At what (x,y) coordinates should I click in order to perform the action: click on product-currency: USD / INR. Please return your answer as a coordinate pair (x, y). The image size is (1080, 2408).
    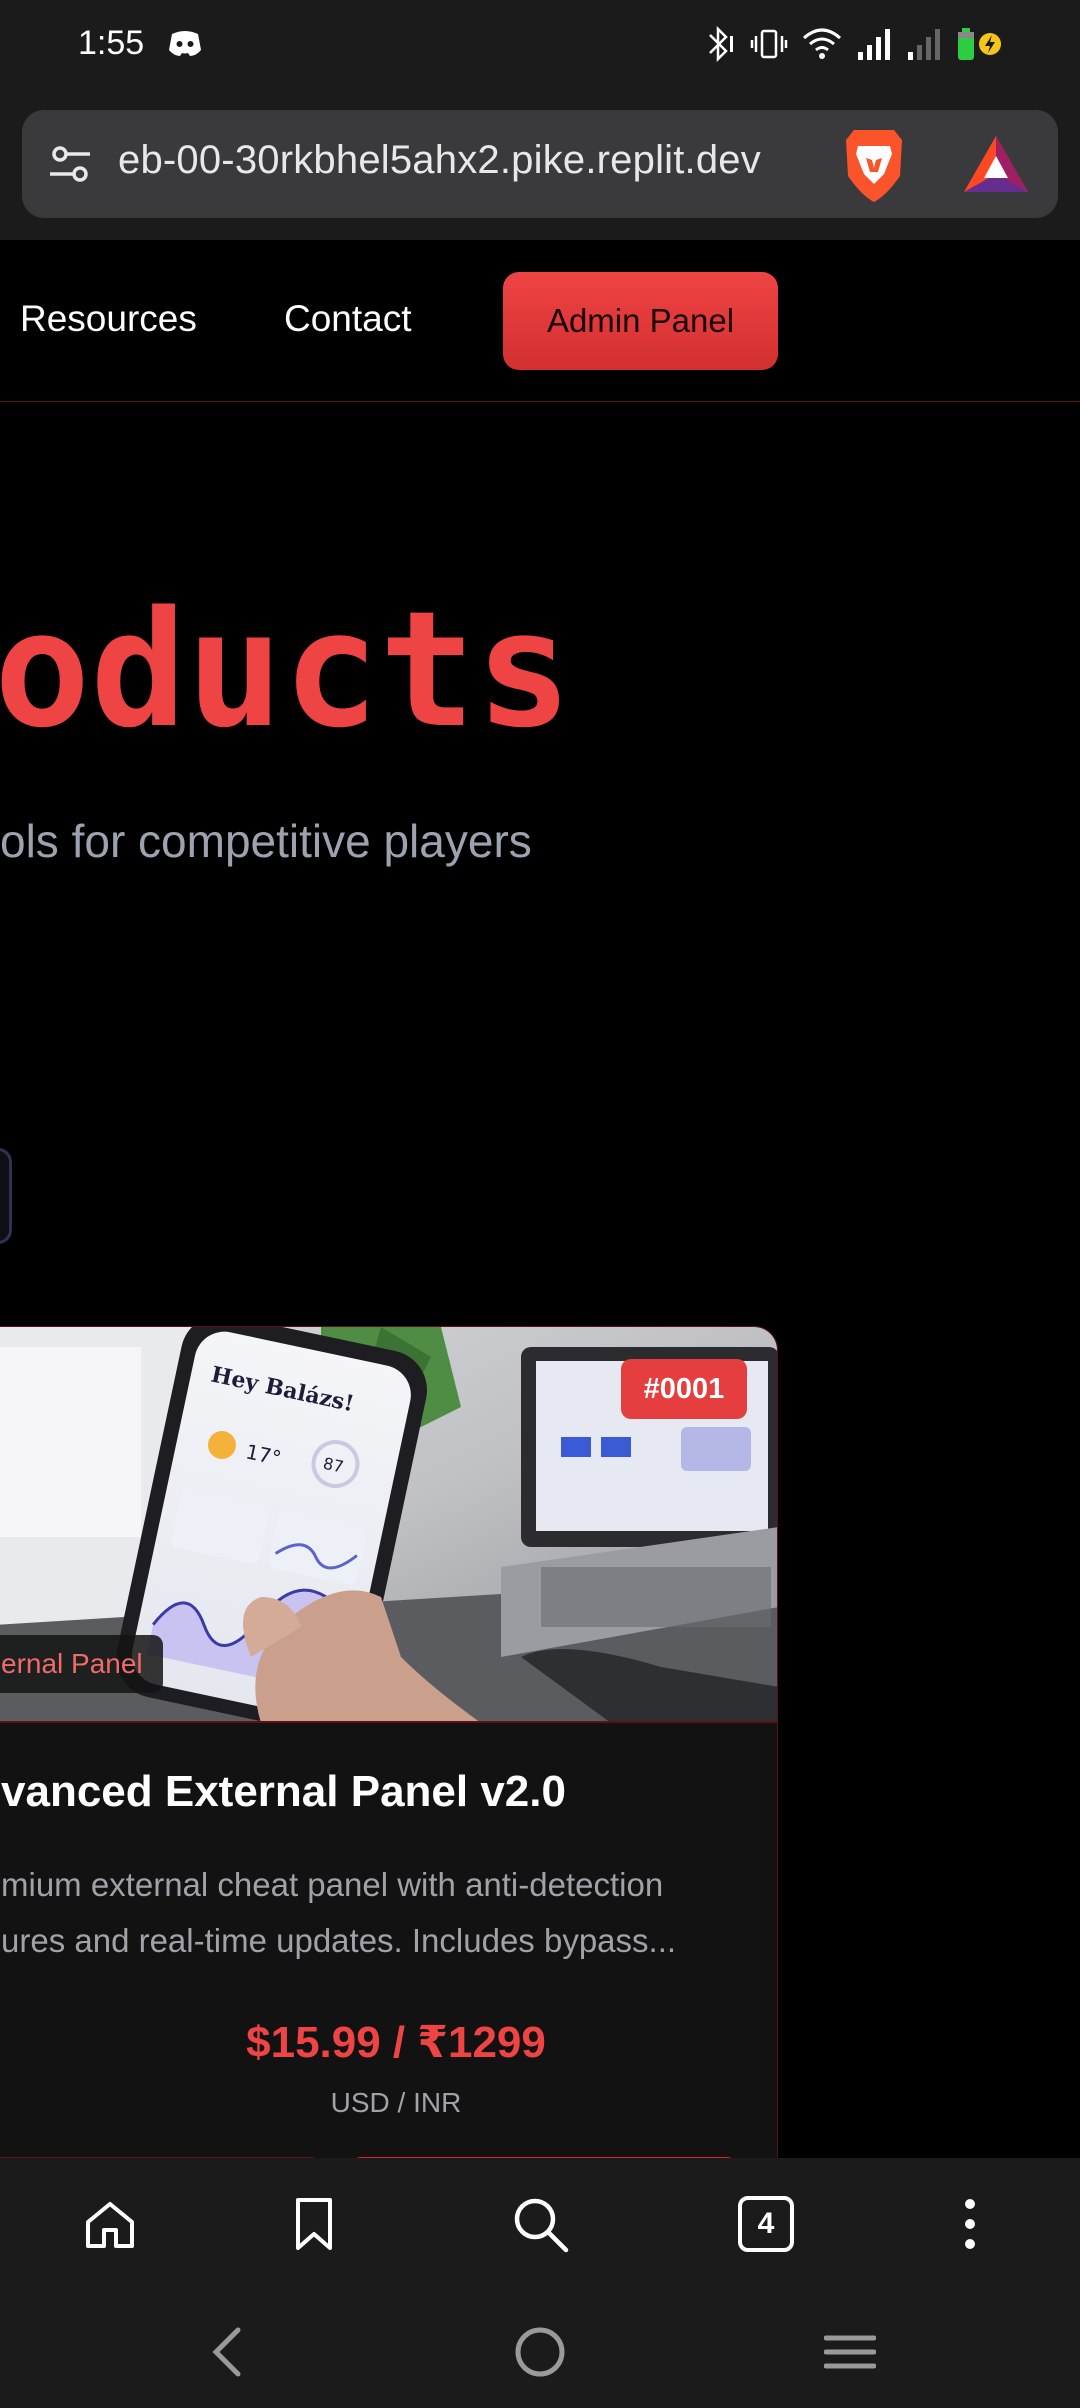
    Looking at the image, I should click on (355, 2103).